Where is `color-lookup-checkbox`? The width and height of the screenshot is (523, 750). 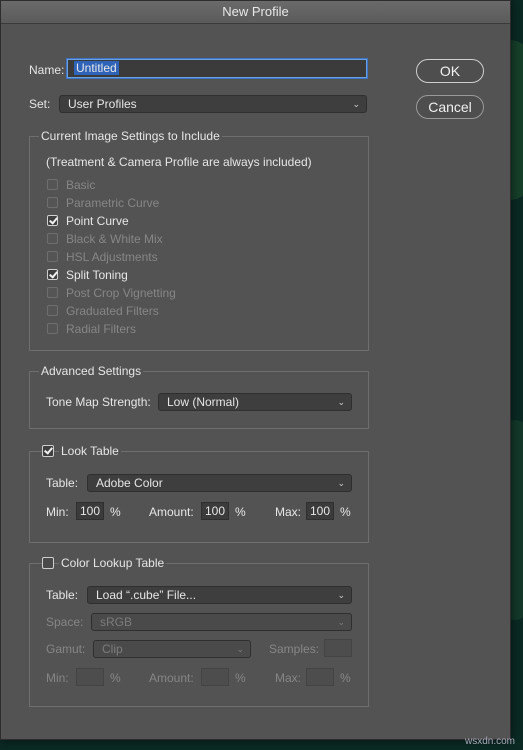 color-lookup-checkbox is located at coordinates (48, 563).